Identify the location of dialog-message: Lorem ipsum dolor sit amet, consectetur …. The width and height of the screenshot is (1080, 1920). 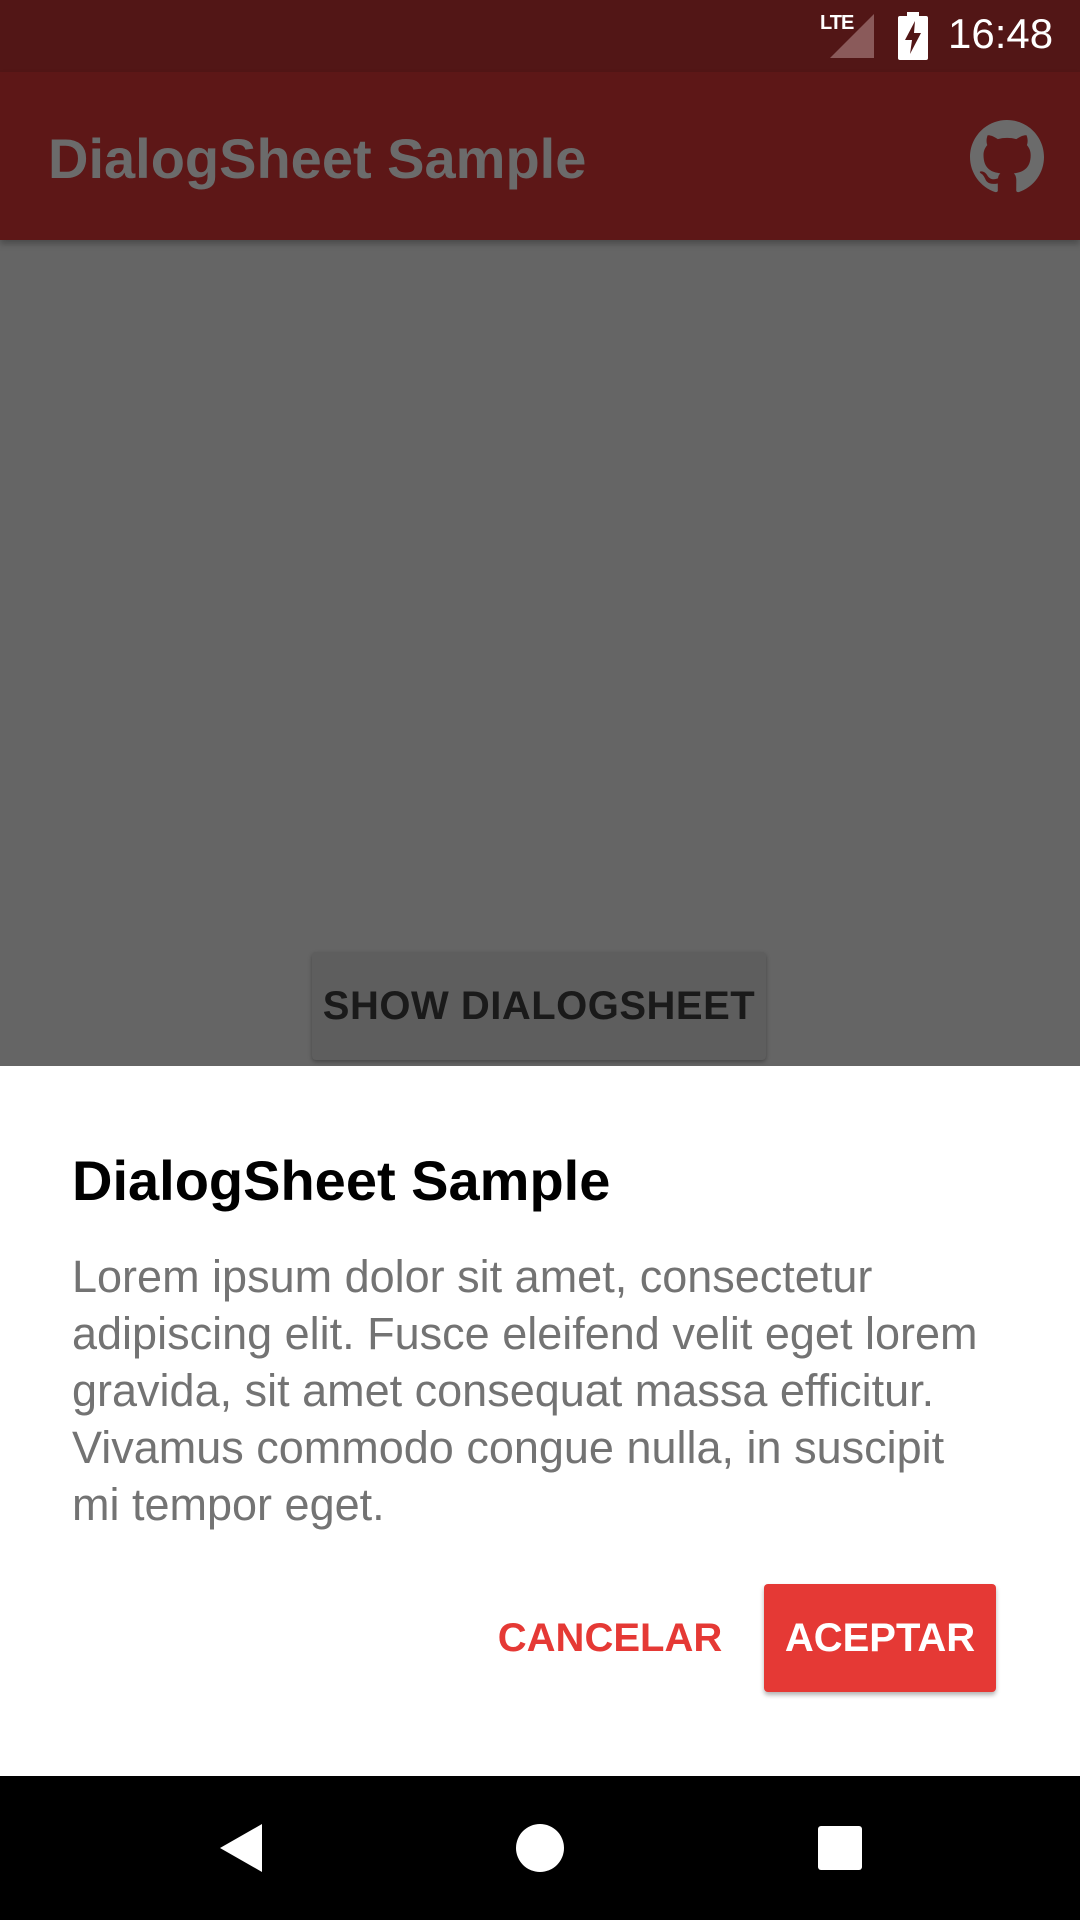
(525, 1390).